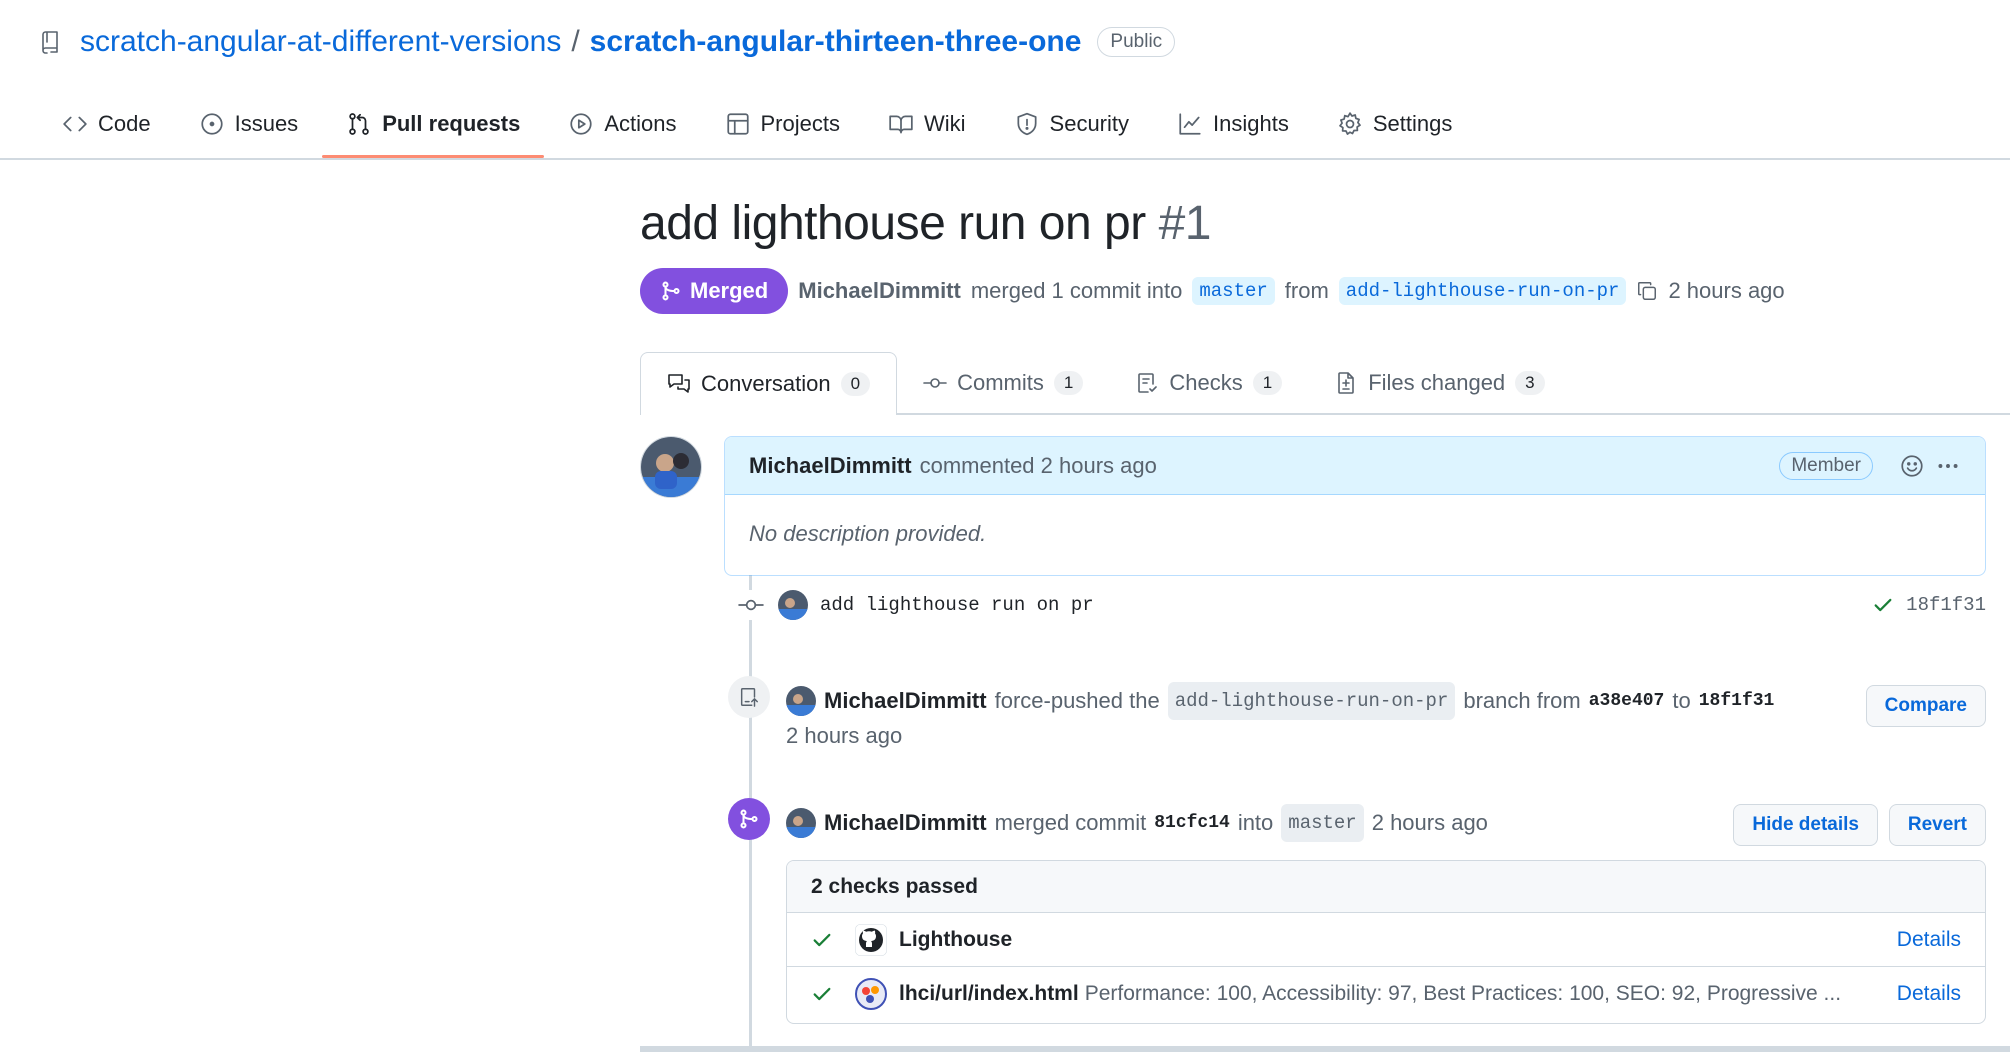  Describe the element at coordinates (581, 124) in the screenshot. I see `play-icon` at that location.